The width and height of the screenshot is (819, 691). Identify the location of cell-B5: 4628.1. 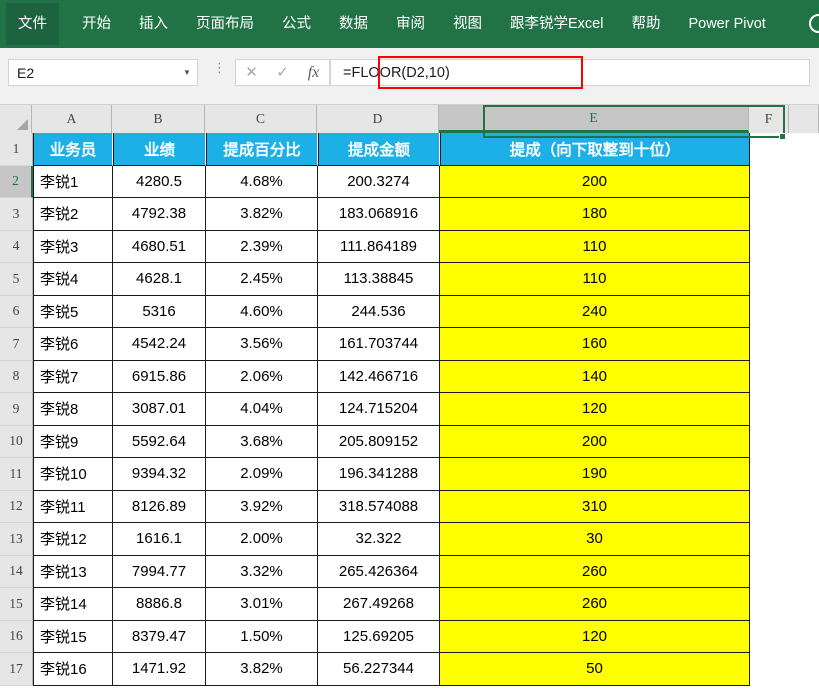
(159, 279).